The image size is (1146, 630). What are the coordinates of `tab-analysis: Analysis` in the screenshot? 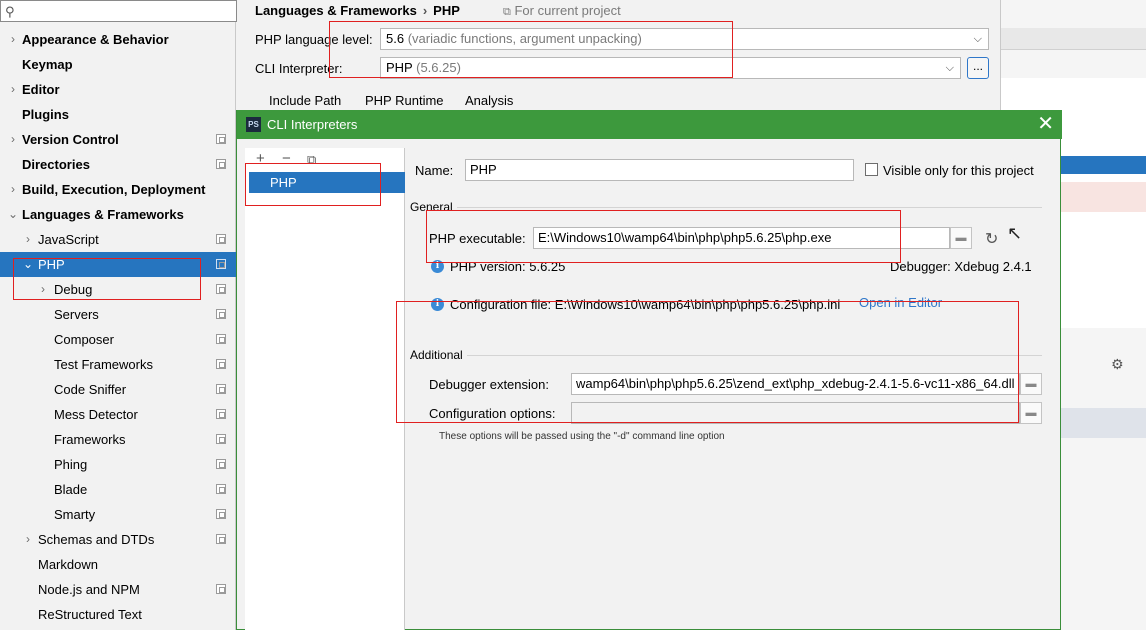 It's located at (489, 100).